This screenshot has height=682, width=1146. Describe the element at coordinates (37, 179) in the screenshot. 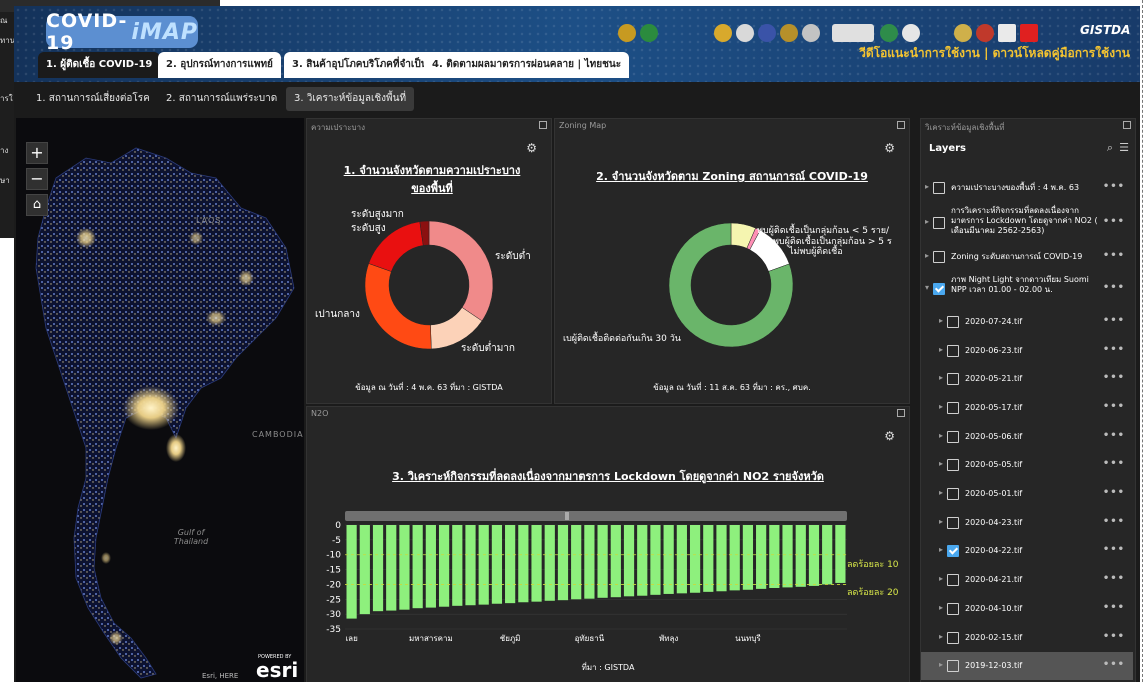

I see `zoom-out-button: −` at that location.